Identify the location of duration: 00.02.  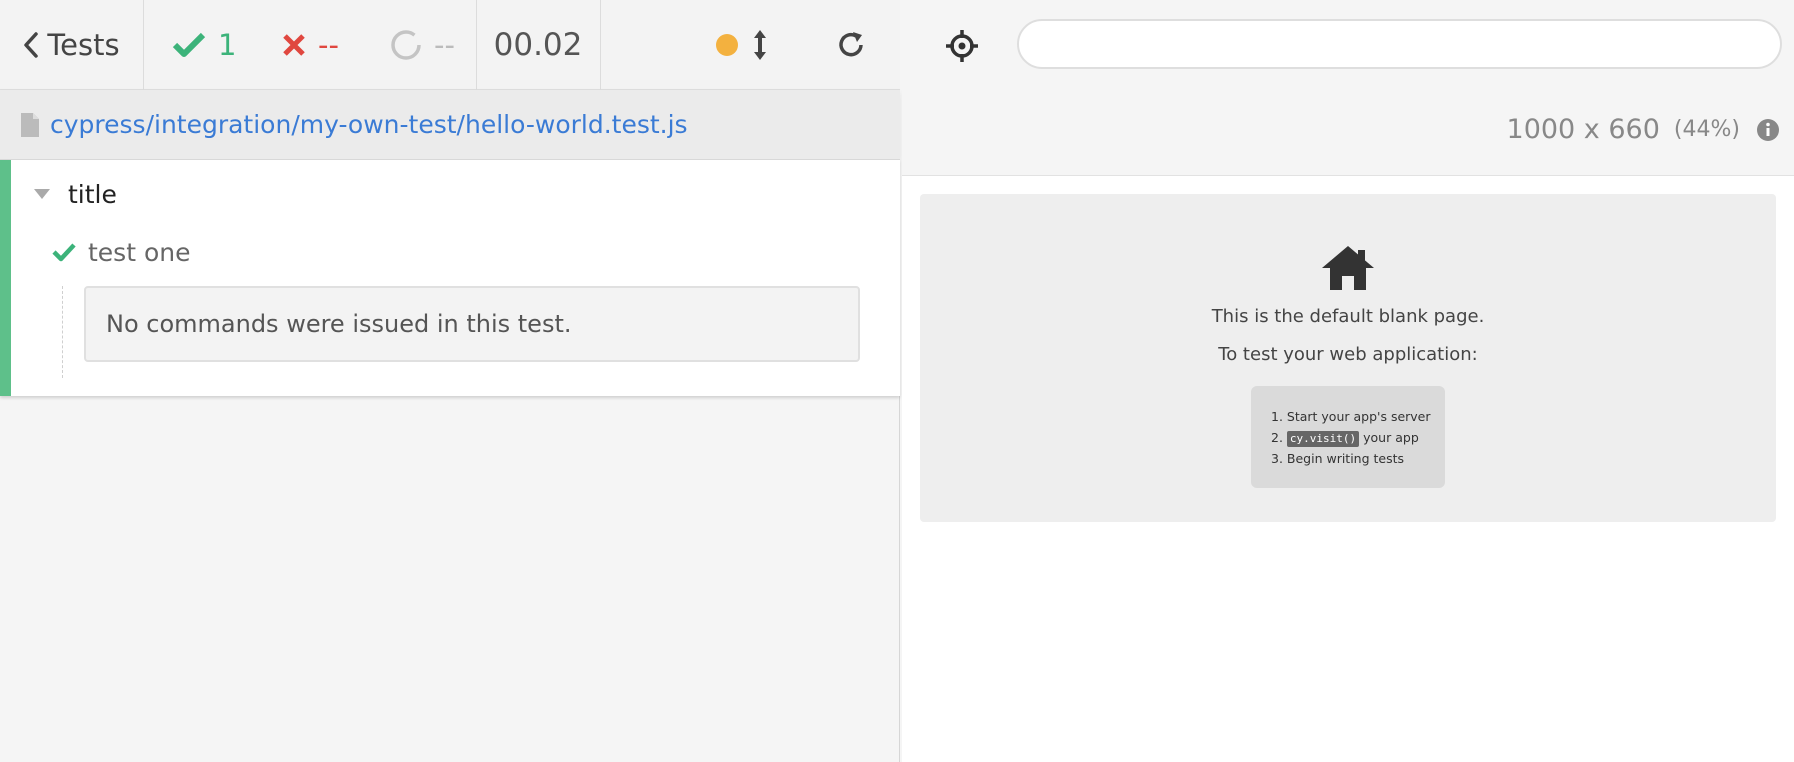
(538, 45).